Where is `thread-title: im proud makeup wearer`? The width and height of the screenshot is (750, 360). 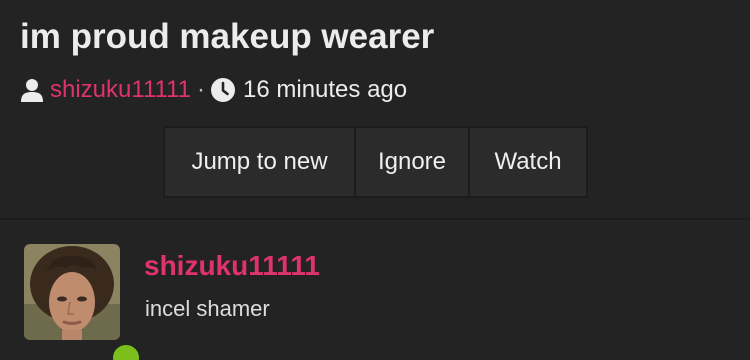
thread-title: im proud makeup wearer is located at coordinates (227, 36).